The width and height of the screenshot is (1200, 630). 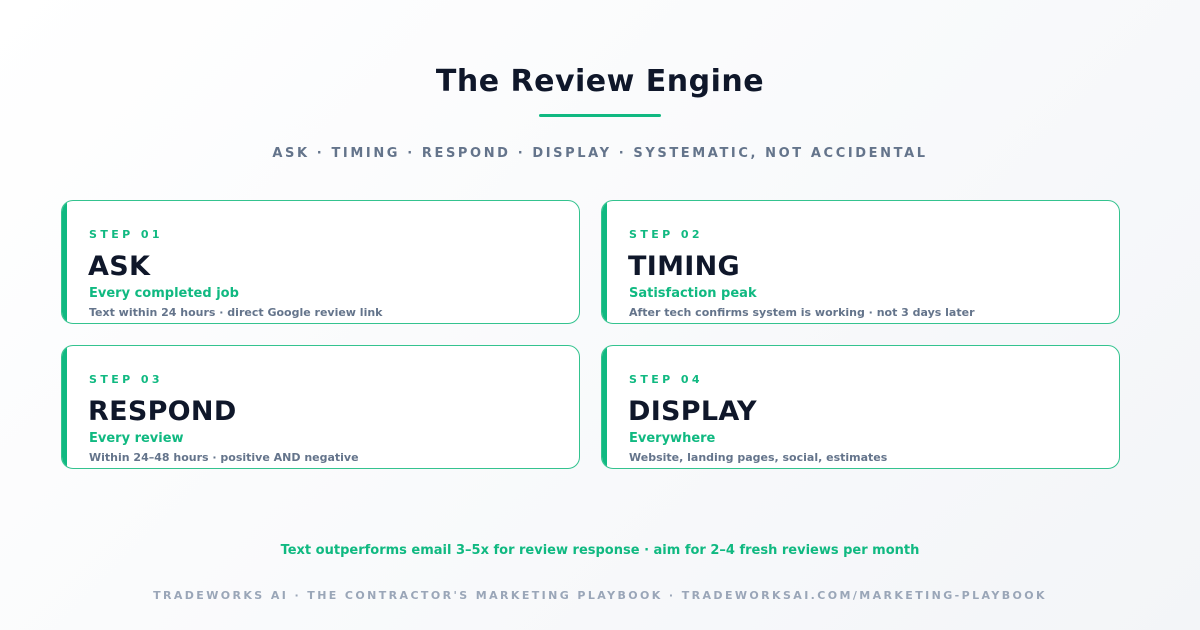 I want to click on card-highlight: Every review, so click(x=136, y=438).